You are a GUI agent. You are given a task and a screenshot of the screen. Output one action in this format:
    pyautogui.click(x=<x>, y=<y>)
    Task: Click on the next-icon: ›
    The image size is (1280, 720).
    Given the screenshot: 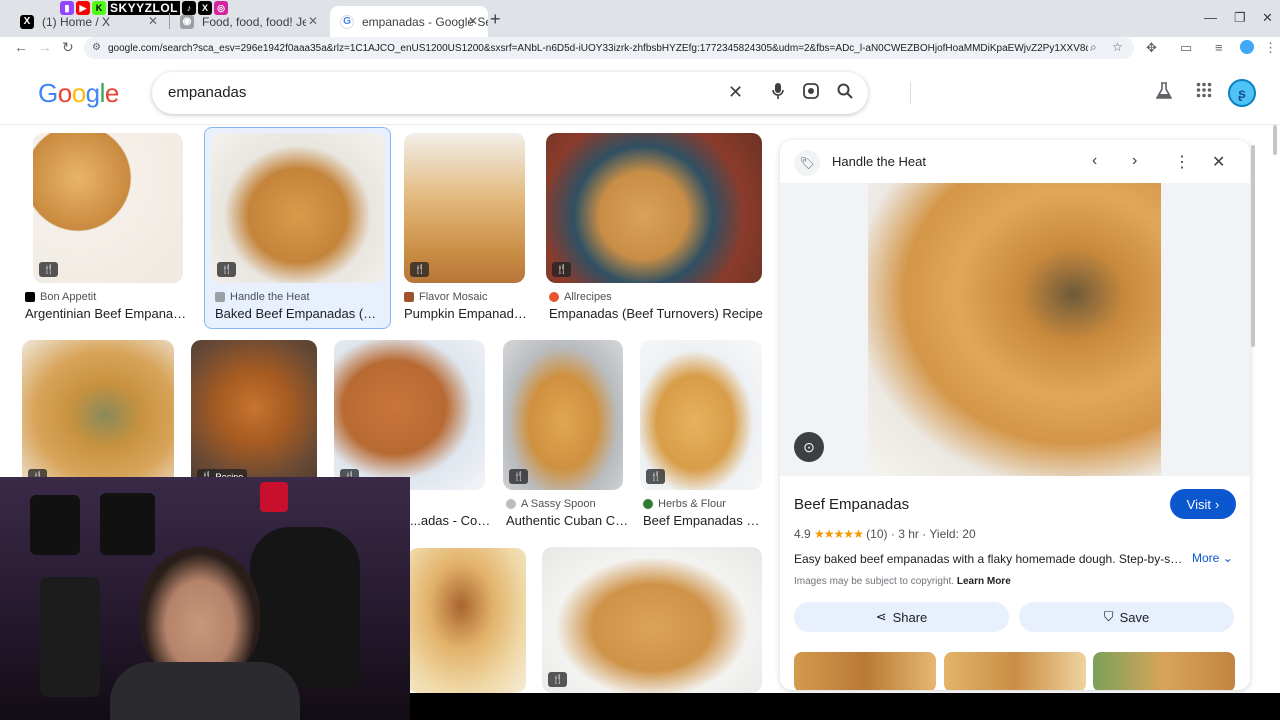 What is the action you would take?
    pyautogui.click(x=1134, y=161)
    